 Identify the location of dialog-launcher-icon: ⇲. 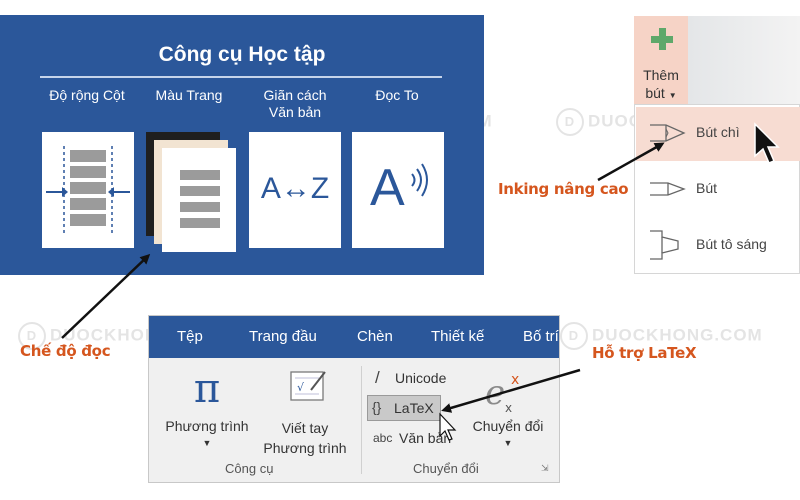
(545, 468).